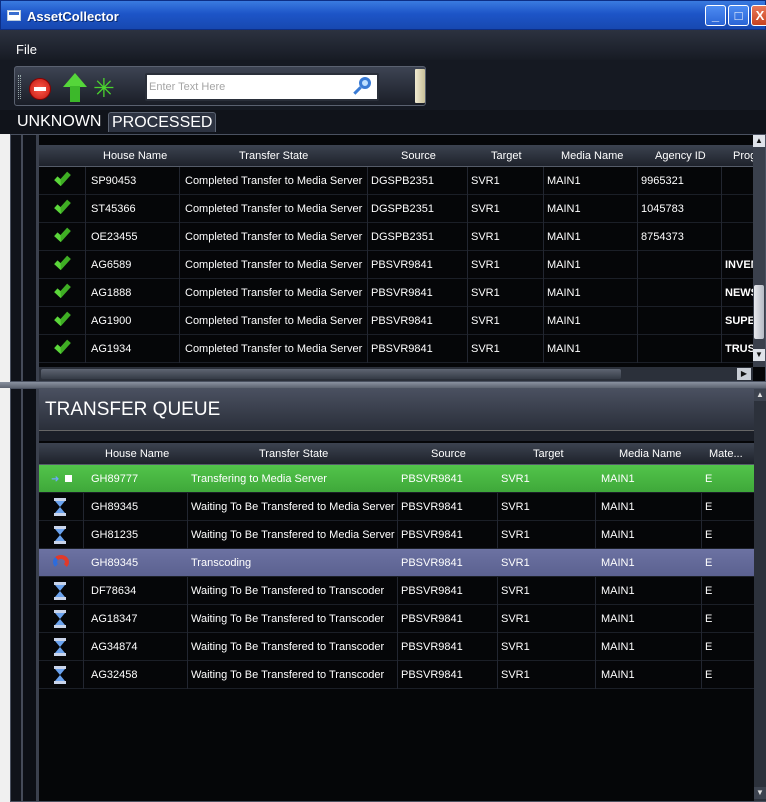  I want to click on house-name-cell: OE23455, so click(114, 237).